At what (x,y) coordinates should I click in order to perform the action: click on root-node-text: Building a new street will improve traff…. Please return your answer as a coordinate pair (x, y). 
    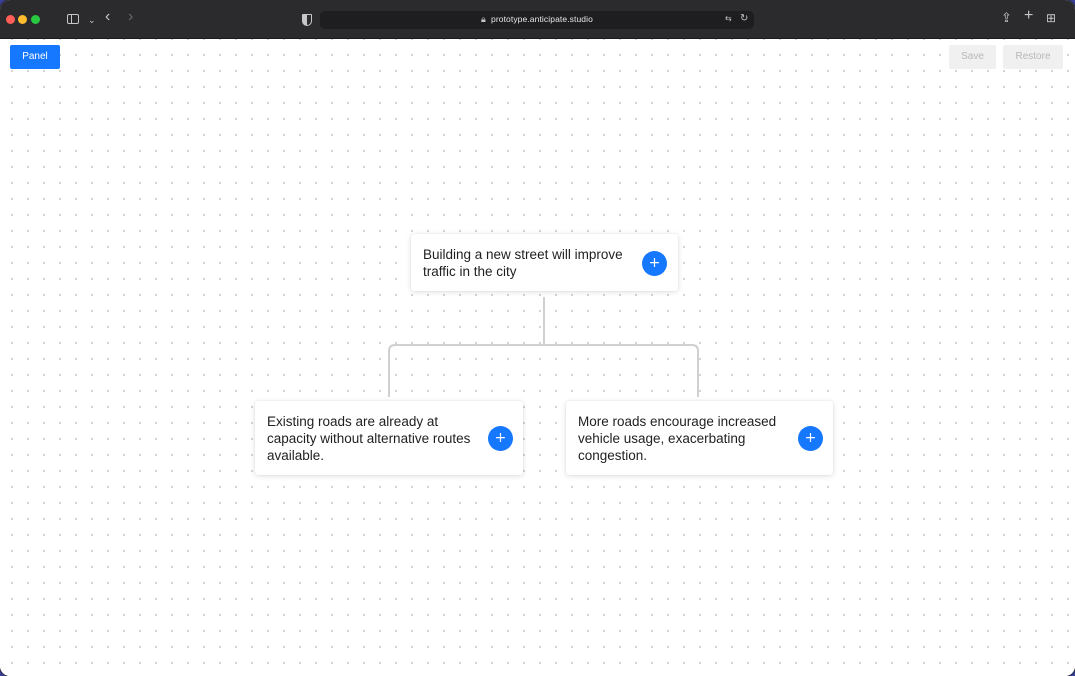
    Looking at the image, I should click on (523, 263).